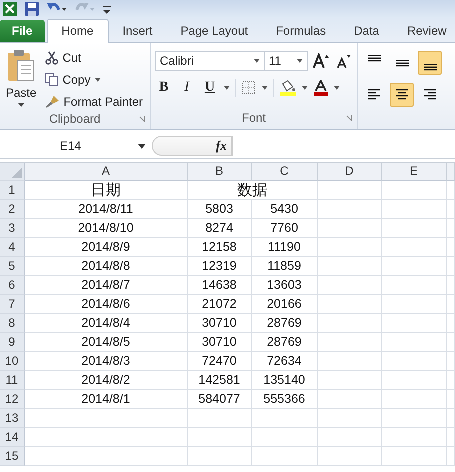 This screenshot has width=455, height=472. Describe the element at coordinates (12, 437) in the screenshot. I see `row-header: 14` at that location.